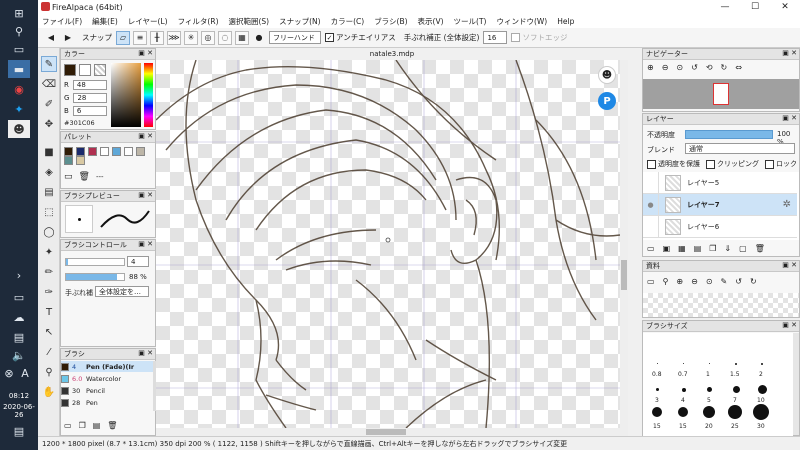  I want to click on duplicate-brush-icon: ❐, so click(82, 425).